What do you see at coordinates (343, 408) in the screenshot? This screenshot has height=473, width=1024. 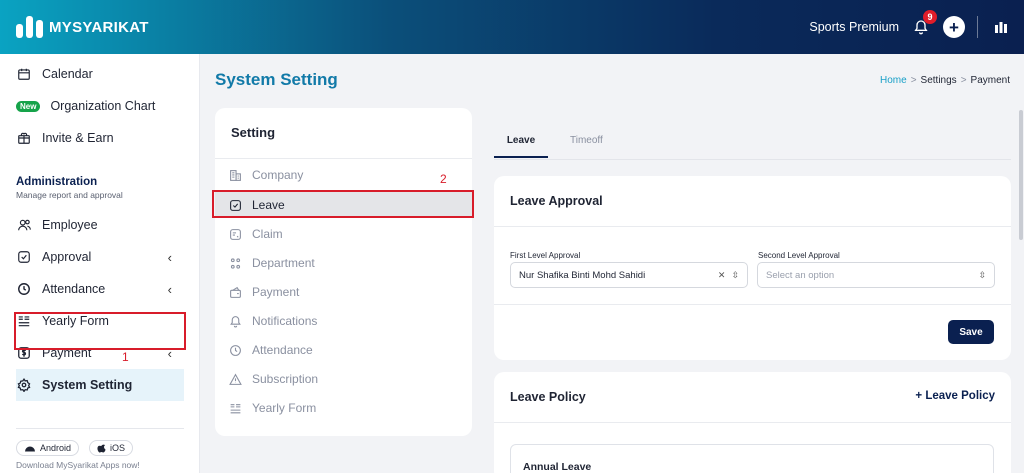 I see `setting-item-yearly-form: Yearly Form` at bounding box center [343, 408].